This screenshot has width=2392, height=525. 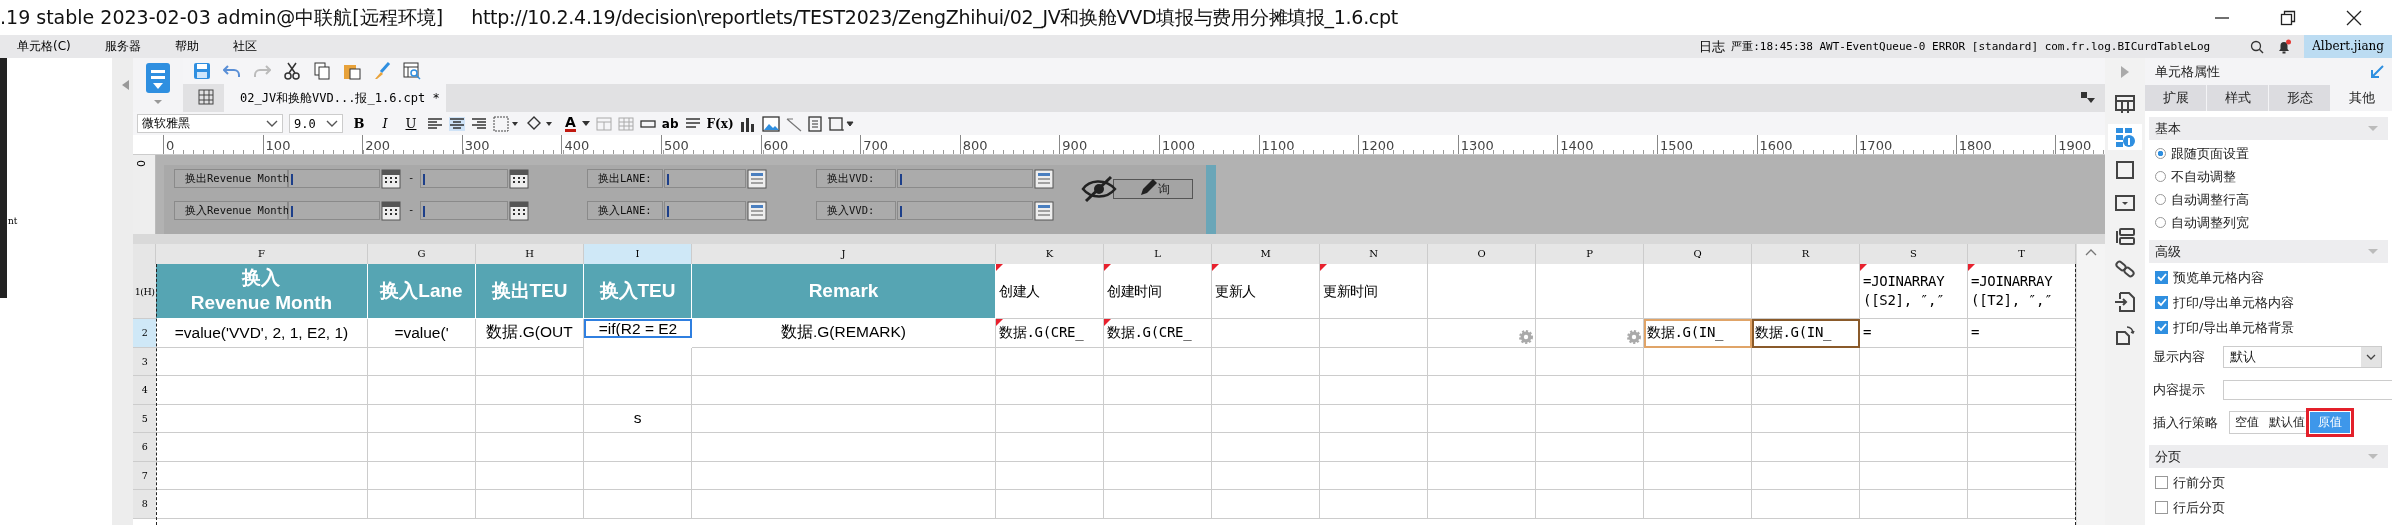 I want to click on query-button: 询, so click(x=1153, y=189).